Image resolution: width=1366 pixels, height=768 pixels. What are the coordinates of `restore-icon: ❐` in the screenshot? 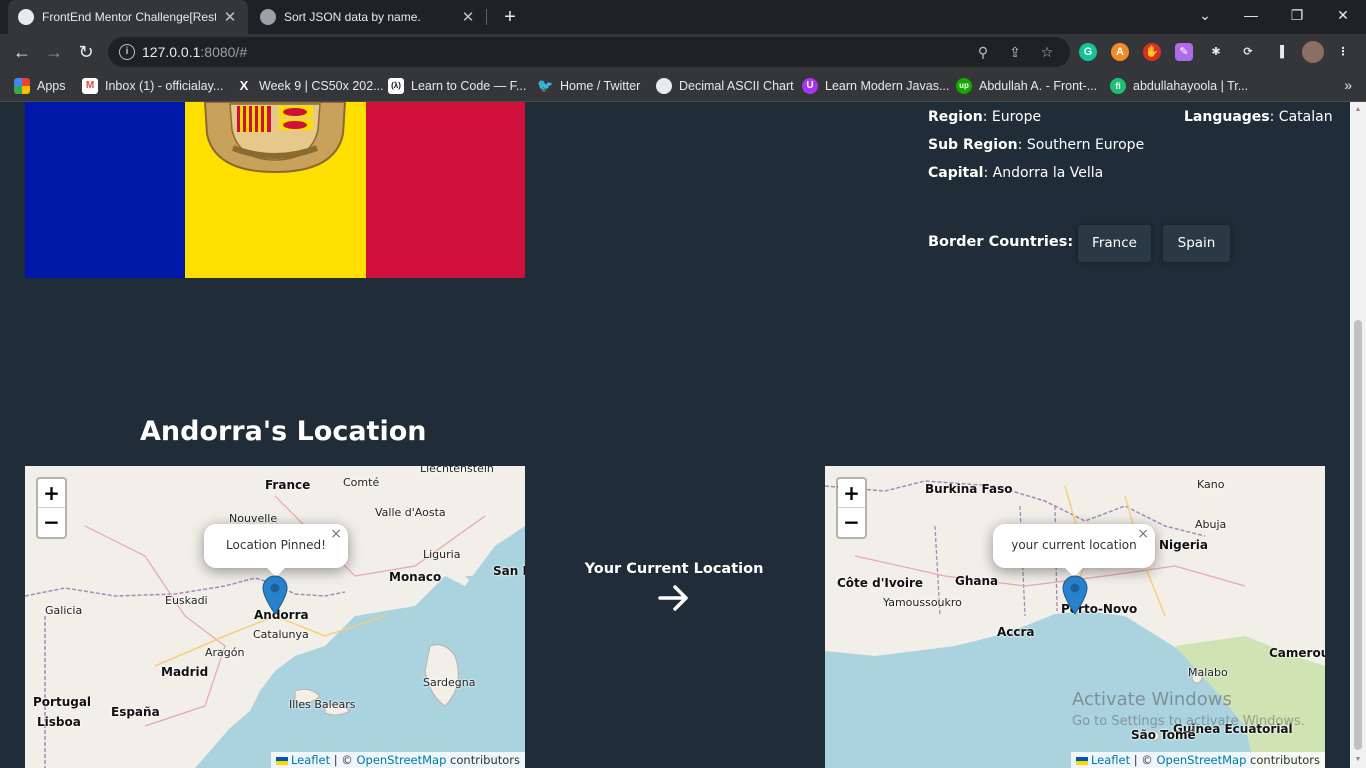 It's located at (1297, 15).